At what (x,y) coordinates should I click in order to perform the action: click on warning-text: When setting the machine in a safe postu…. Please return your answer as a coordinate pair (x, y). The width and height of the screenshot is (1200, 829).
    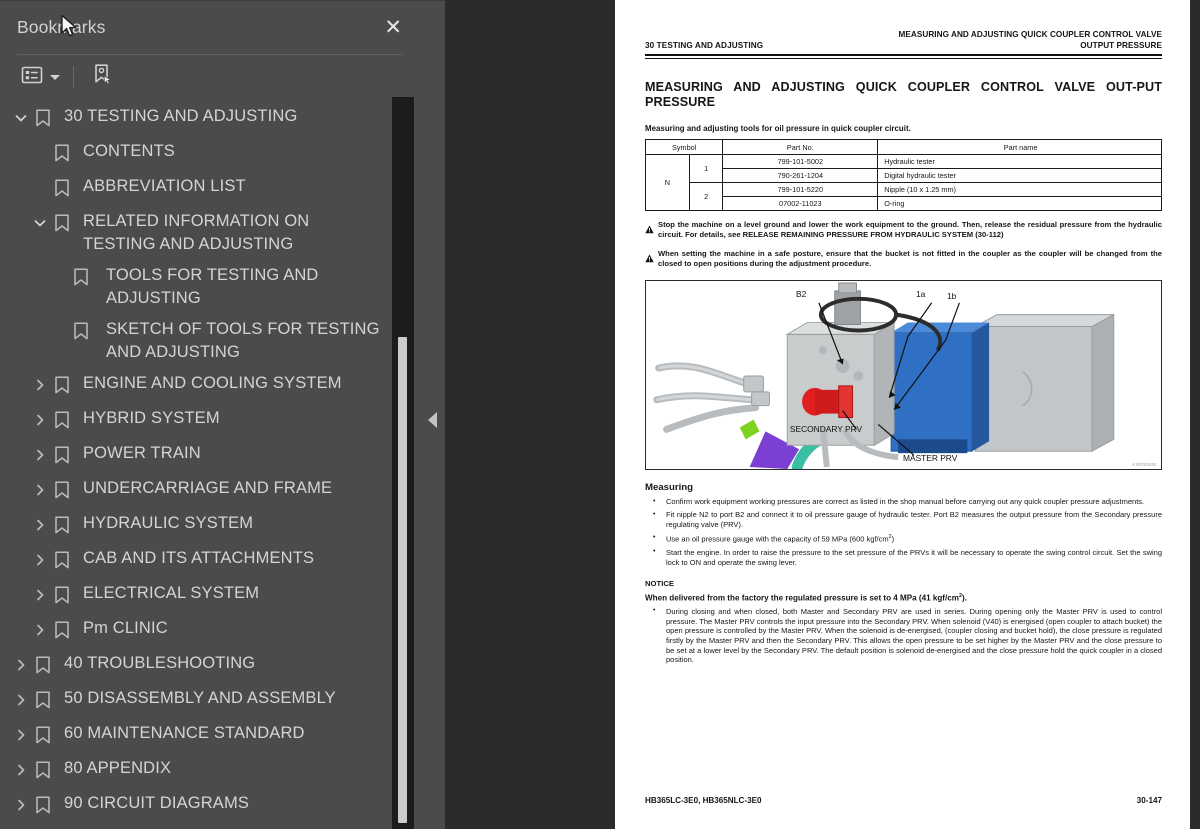
    Looking at the image, I should click on (910, 259).